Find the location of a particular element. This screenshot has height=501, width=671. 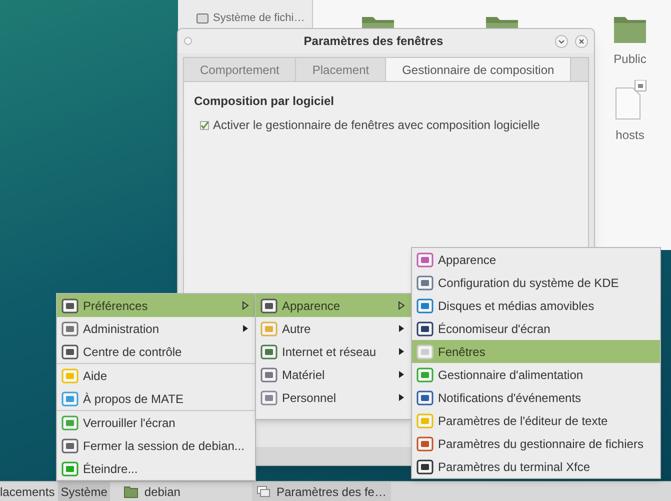

file-name: Public is located at coordinates (630, 59).